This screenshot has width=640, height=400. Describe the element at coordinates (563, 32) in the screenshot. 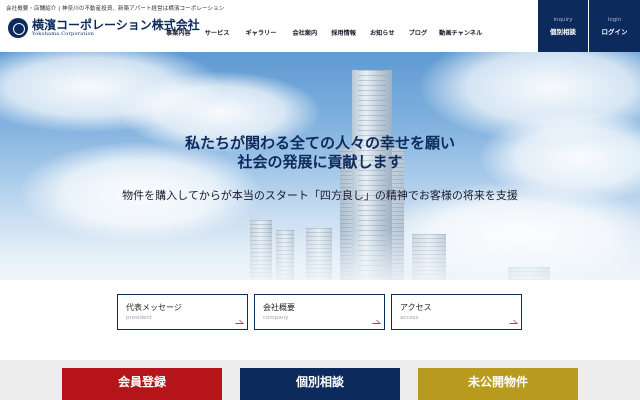

I see `consult-button-label: 個別相談` at that location.